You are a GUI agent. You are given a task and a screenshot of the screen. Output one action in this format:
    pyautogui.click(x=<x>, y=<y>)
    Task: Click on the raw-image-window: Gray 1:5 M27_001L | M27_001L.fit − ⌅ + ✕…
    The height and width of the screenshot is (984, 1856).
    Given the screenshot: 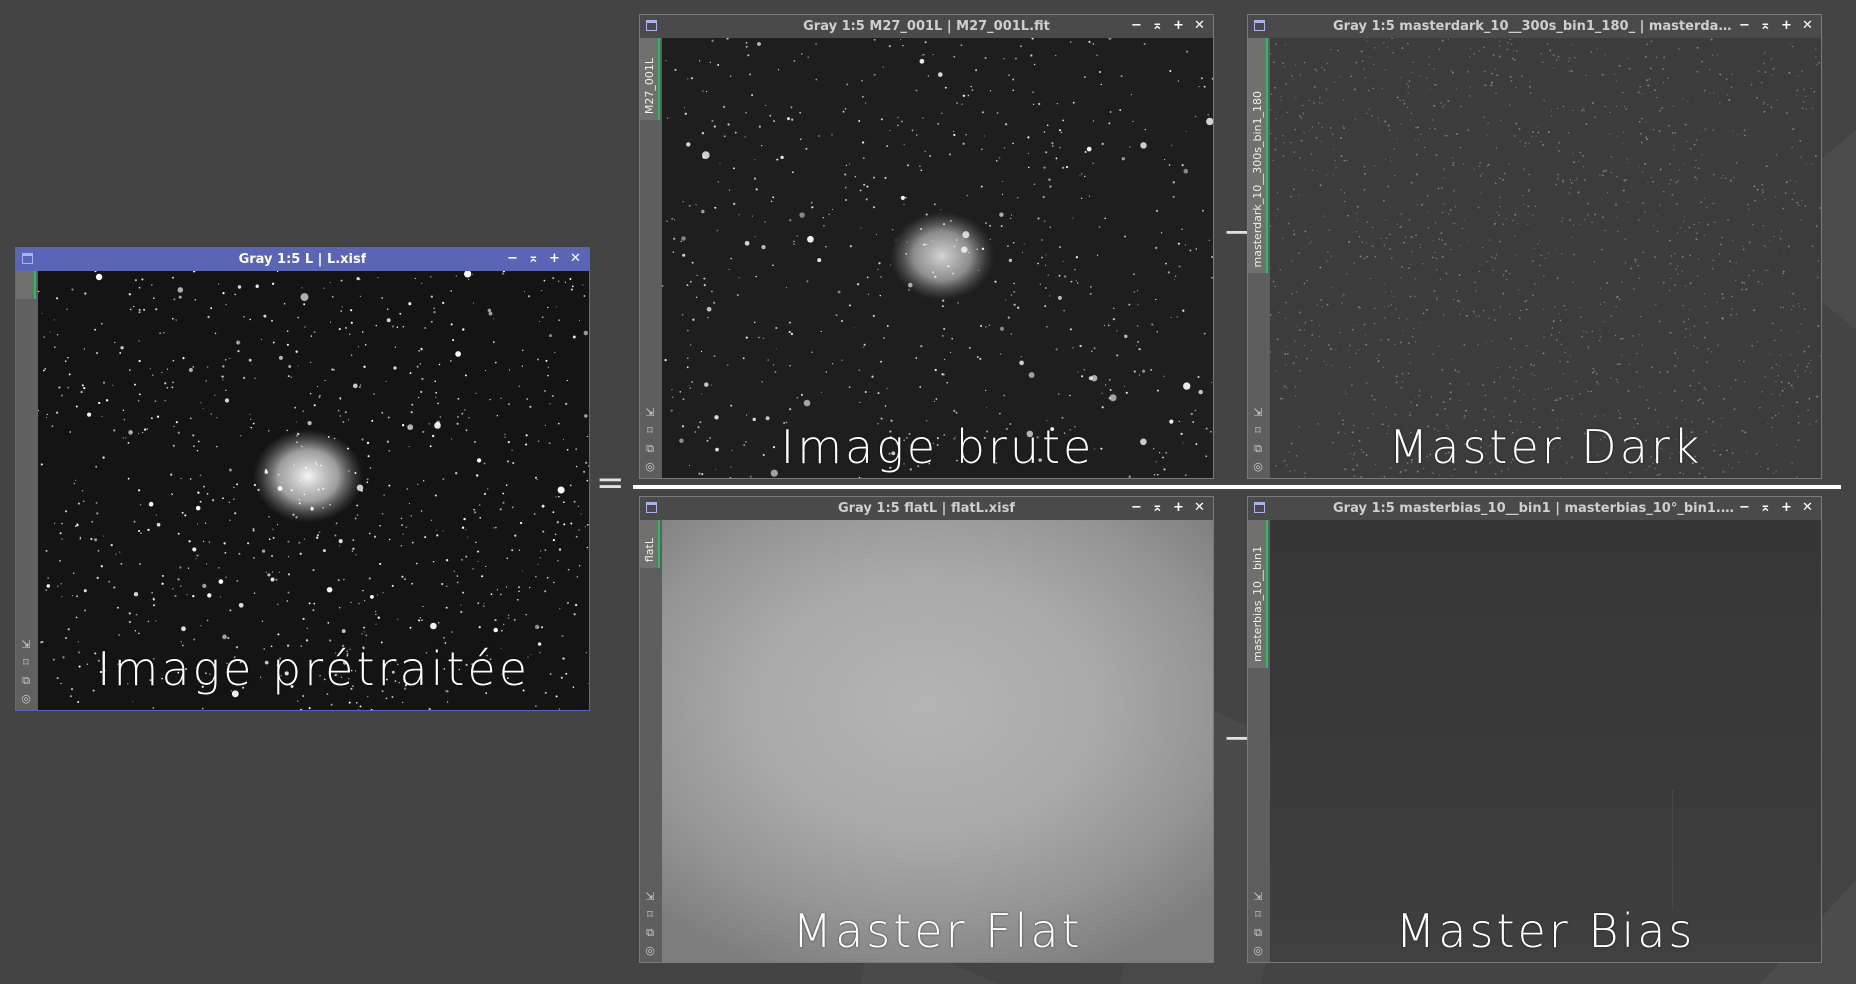 What is the action you would take?
    pyautogui.click(x=926, y=246)
    